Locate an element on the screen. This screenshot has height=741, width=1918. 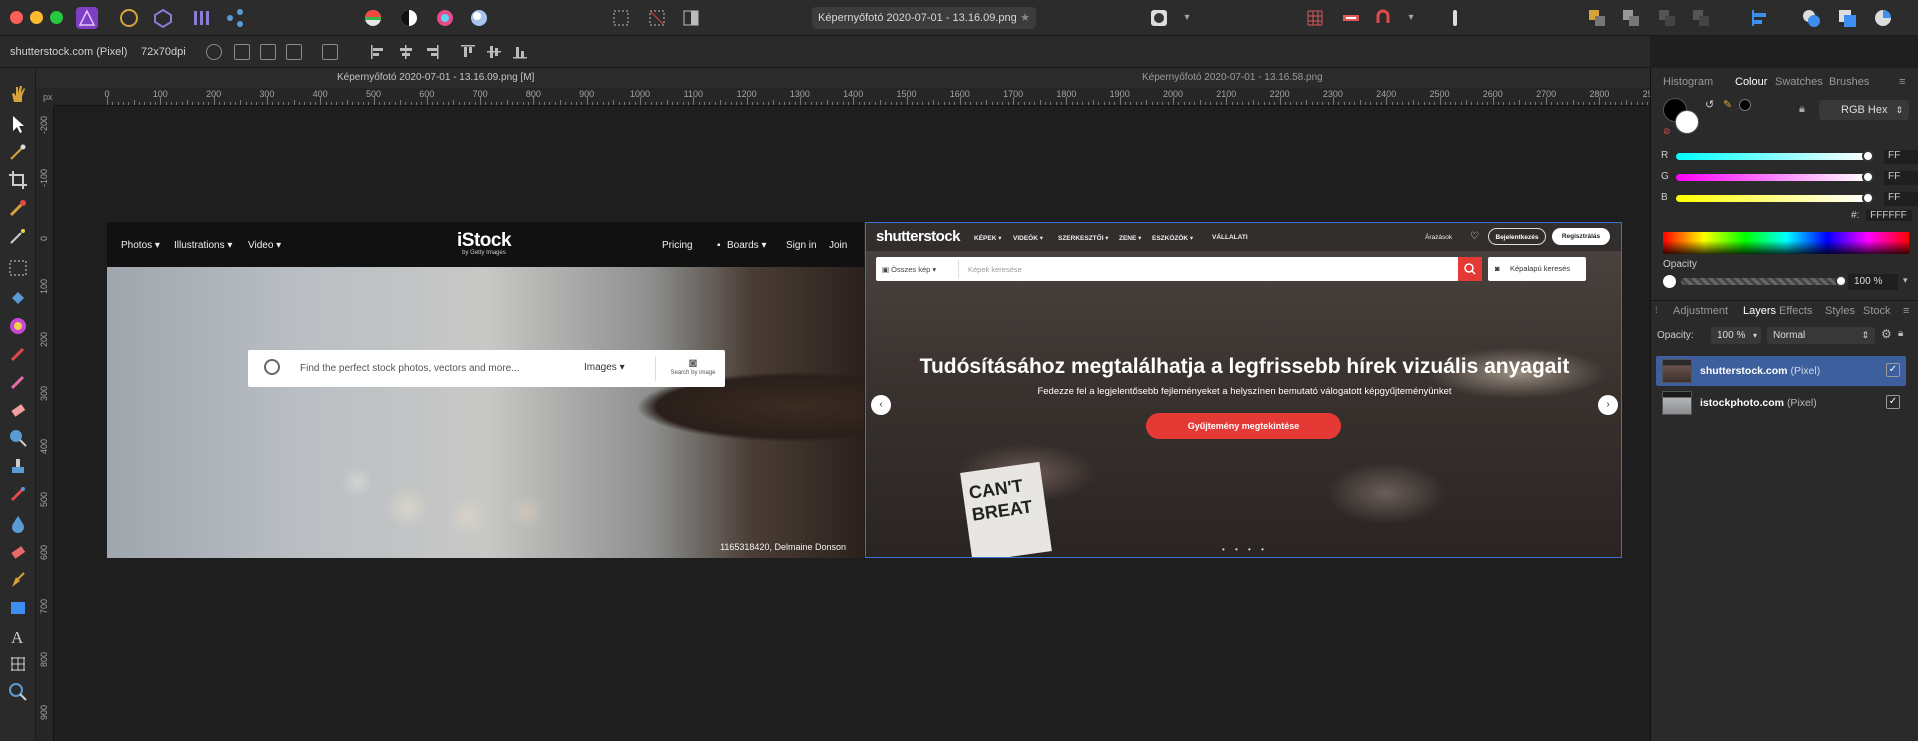
no-color-icon: ⊘ is located at coordinates (1667, 131).